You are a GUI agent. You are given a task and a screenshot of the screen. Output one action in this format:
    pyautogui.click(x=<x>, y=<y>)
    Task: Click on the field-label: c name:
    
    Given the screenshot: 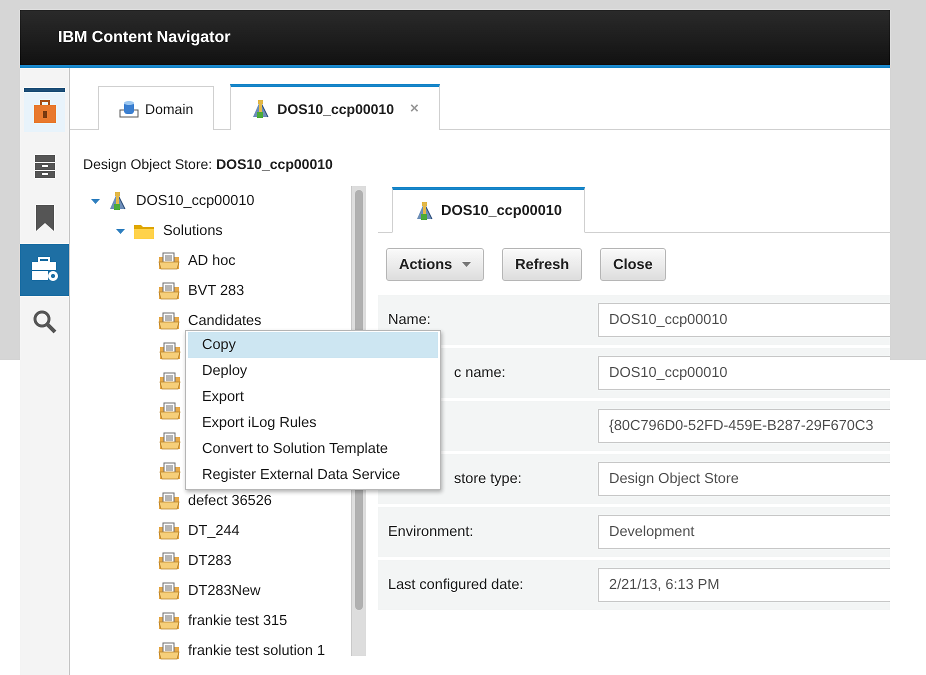 What is the action you would take?
    pyautogui.click(x=480, y=373)
    